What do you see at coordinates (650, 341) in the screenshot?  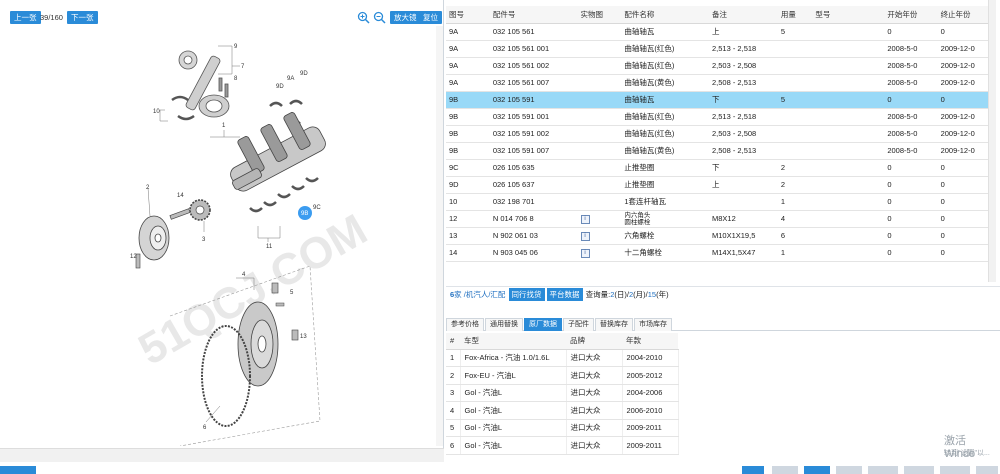 I see `vcol-year: 年款` at bounding box center [650, 341].